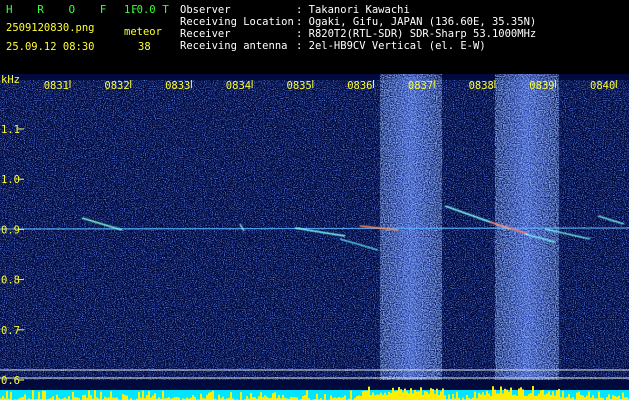  What do you see at coordinates (481, 86) in the screenshot?
I see `x-tick-label-0838: 0838` at bounding box center [481, 86].